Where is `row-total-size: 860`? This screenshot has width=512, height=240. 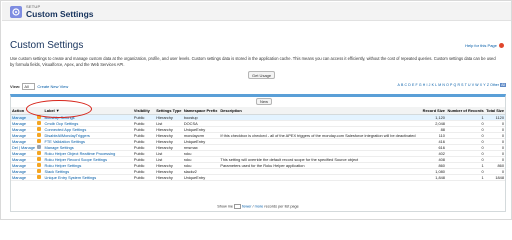 row-total-size: 860 is located at coordinates (501, 165).